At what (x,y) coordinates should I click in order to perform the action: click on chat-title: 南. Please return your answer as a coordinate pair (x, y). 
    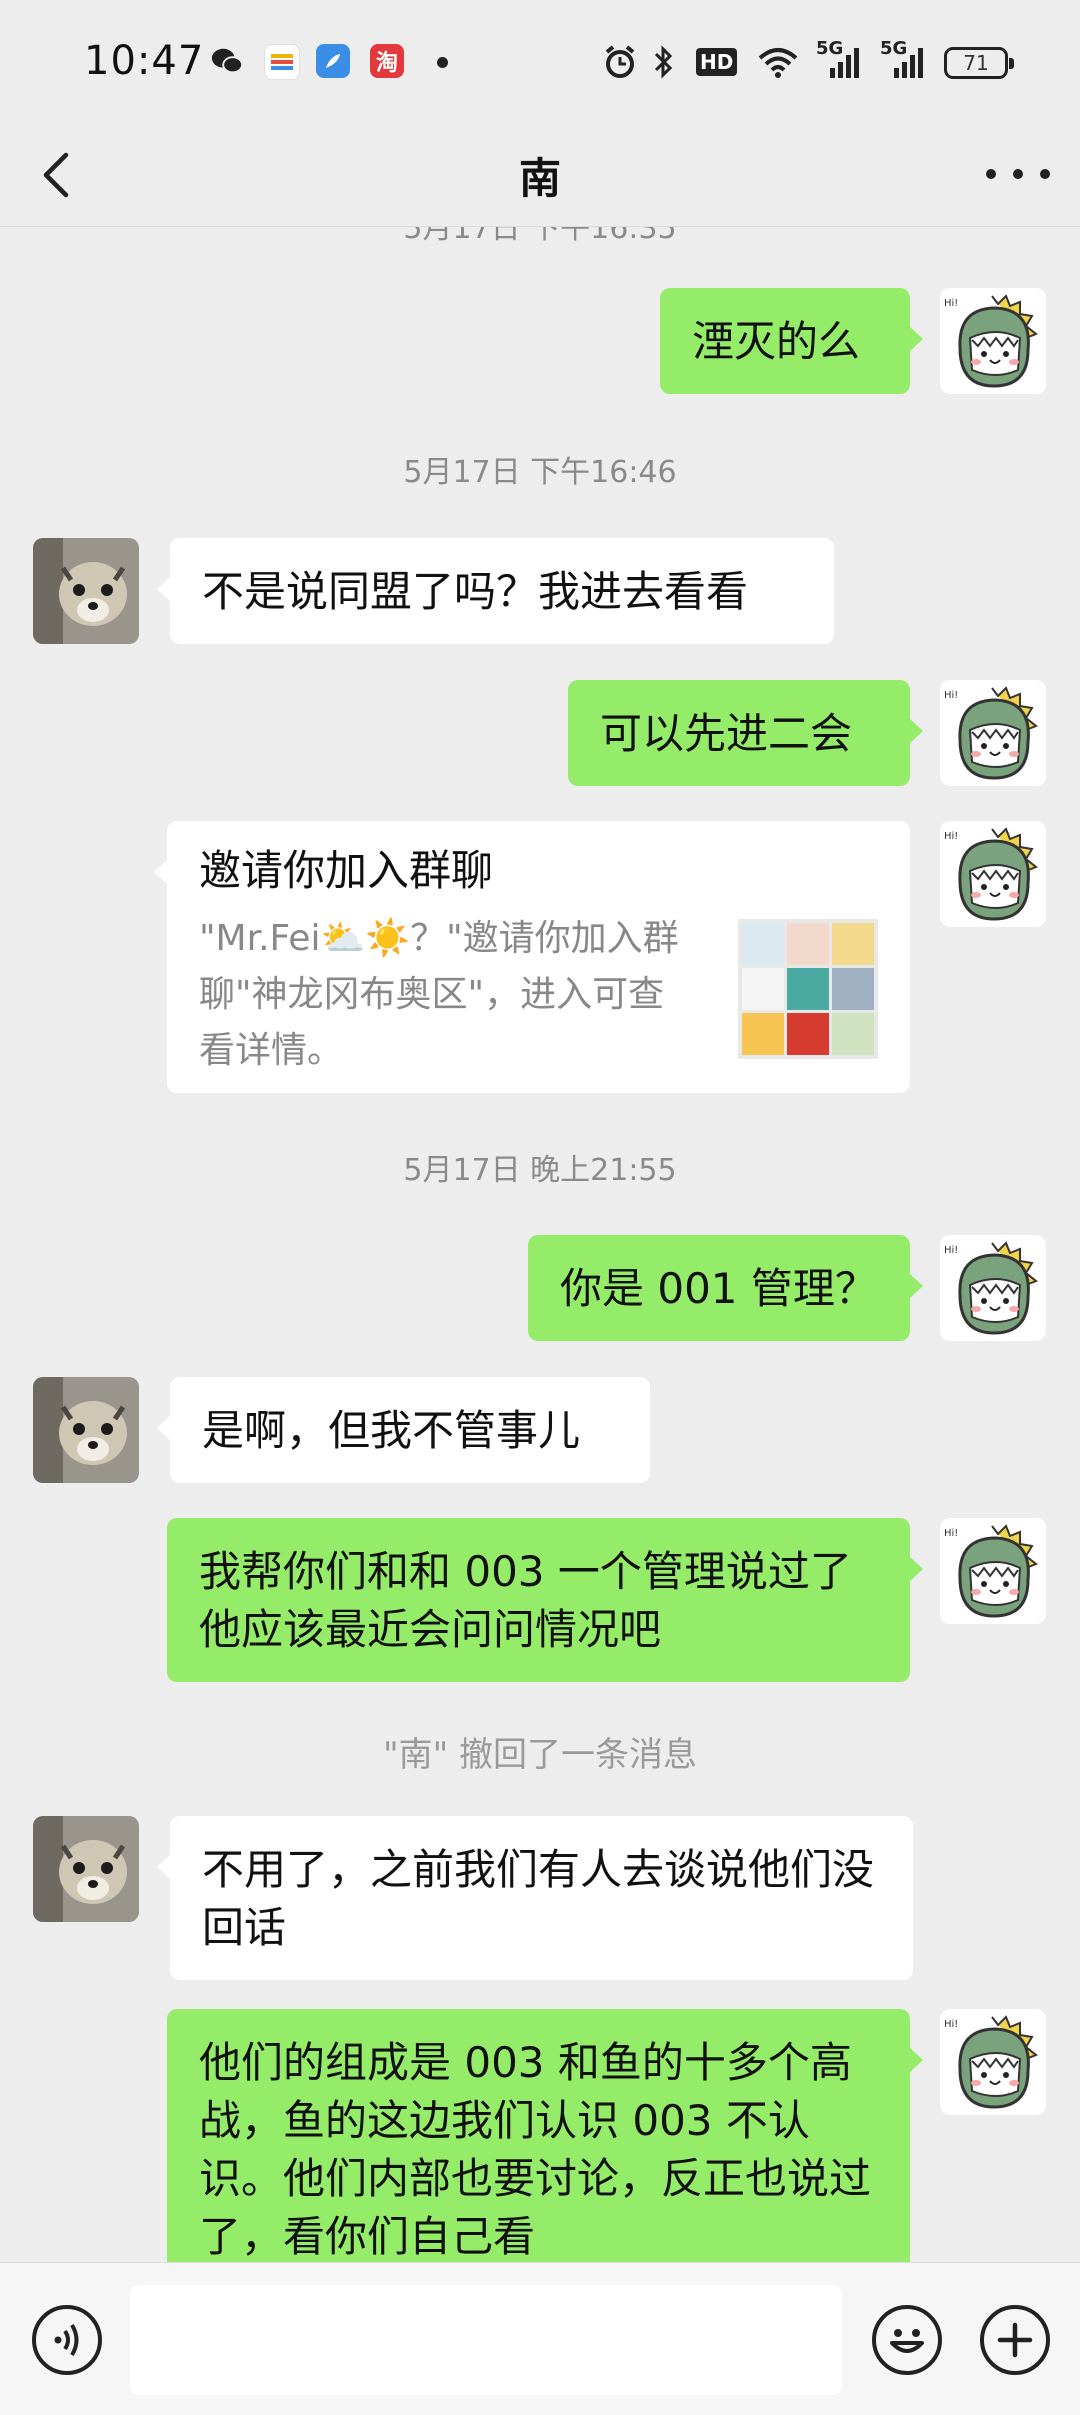
    Looking at the image, I should click on (539, 178).